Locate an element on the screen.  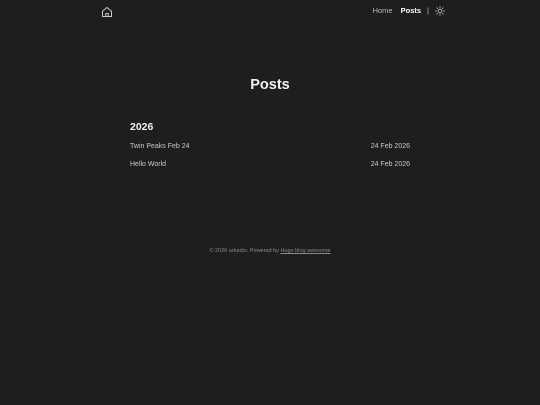
site-header: Home Posts | is located at coordinates (270, 11).